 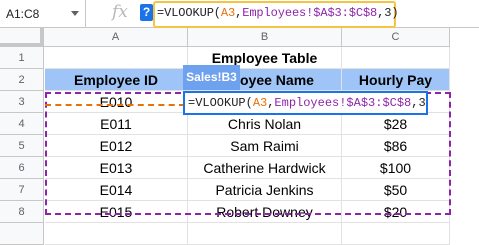 What do you see at coordinates (116, 234) in the screenshot?
I see `cell-a9` at bounding box center [116, 234].